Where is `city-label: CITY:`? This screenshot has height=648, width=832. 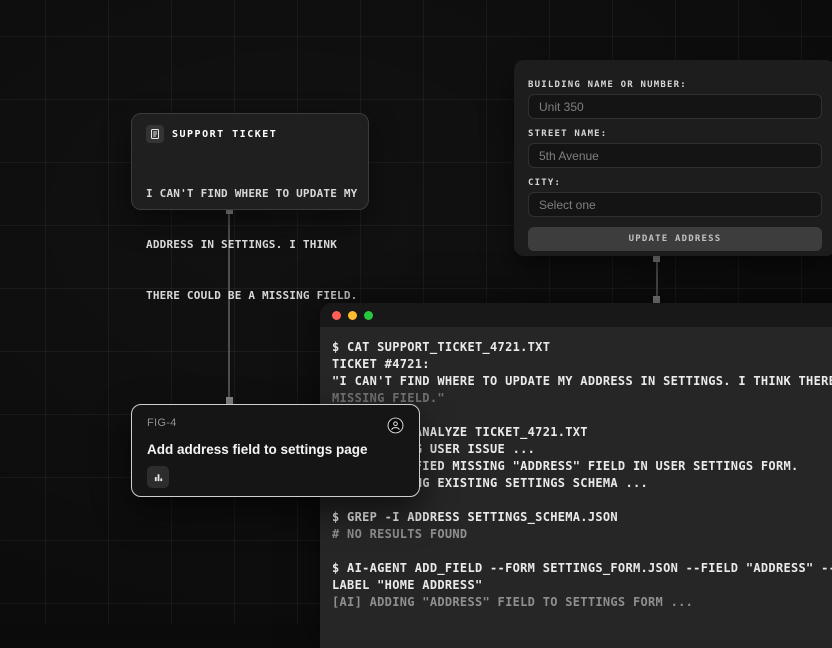
city-label: CITY: is located at coordinates (545, 183).